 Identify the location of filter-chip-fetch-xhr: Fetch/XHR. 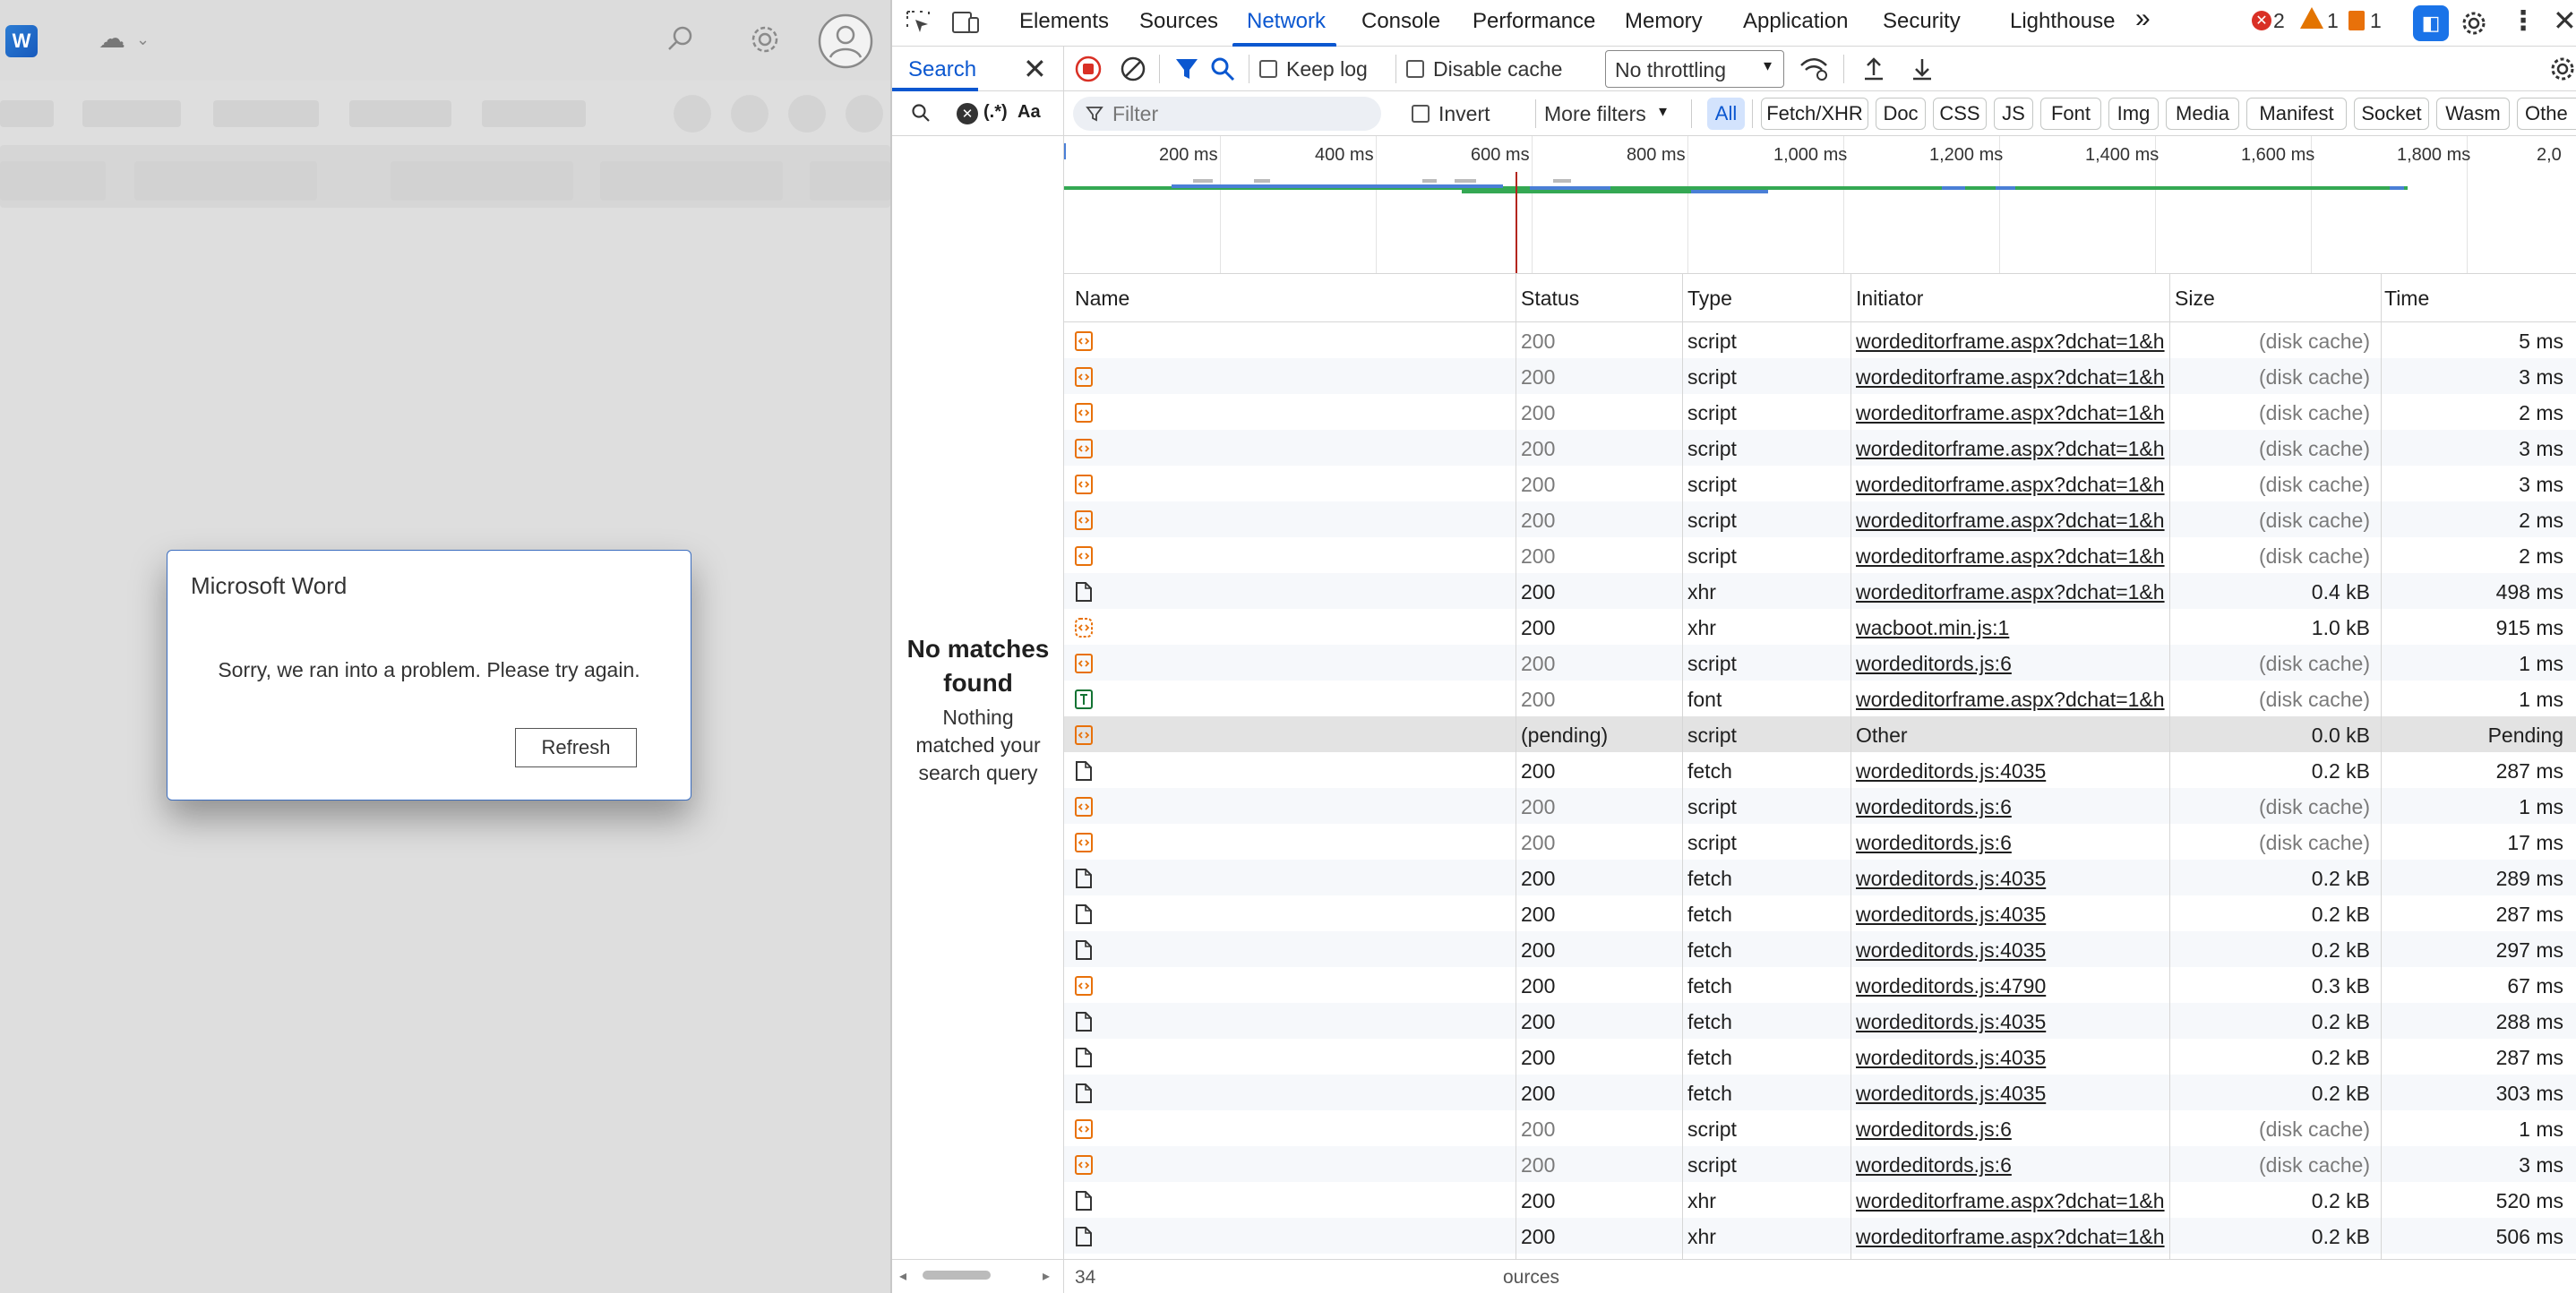
(1814, 114).